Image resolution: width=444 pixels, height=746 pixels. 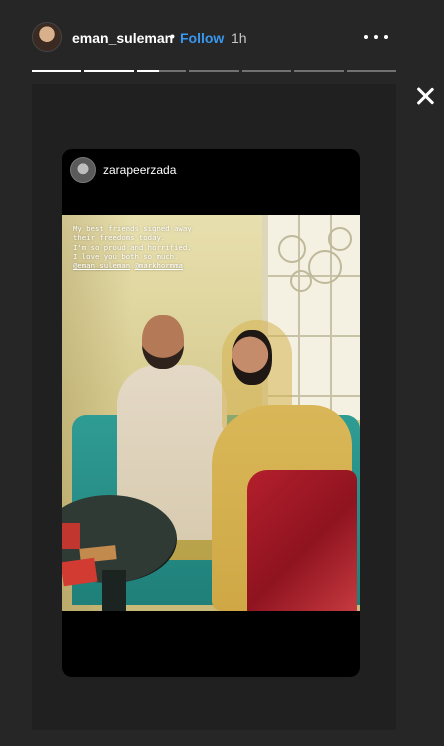 What do you see at coordinates (80, 572) in the screenshot?
I see `red-object` at bounding box center [80, 572].